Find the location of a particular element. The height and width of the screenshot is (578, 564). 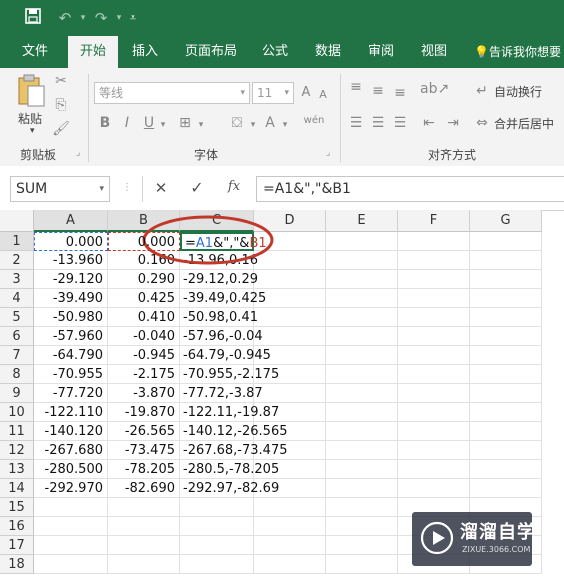

cell-c4: -39.49,0.425 is located at coordinates (223, 298).